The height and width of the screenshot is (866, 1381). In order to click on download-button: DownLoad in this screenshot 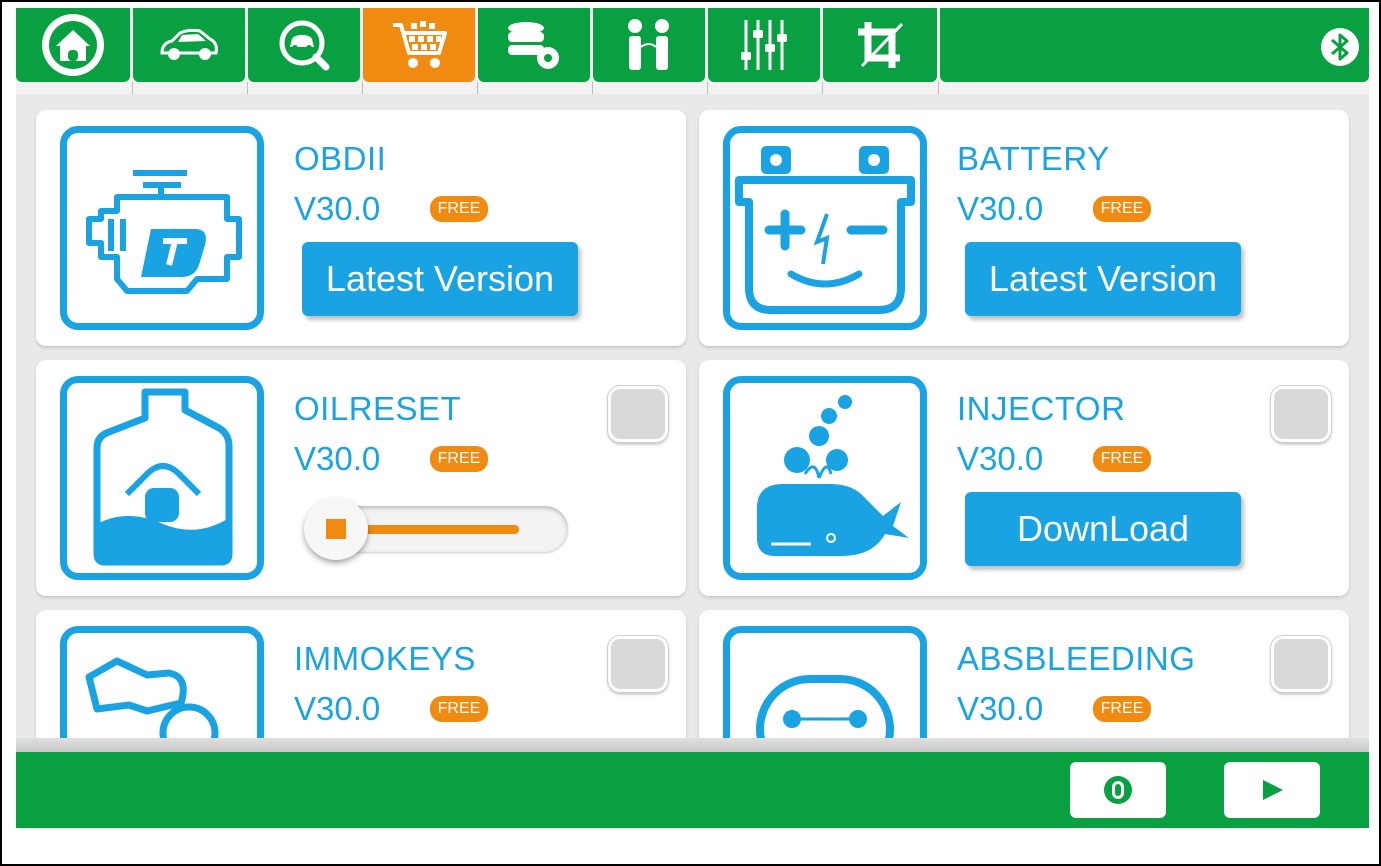, I will do `click(1103, 529)`.